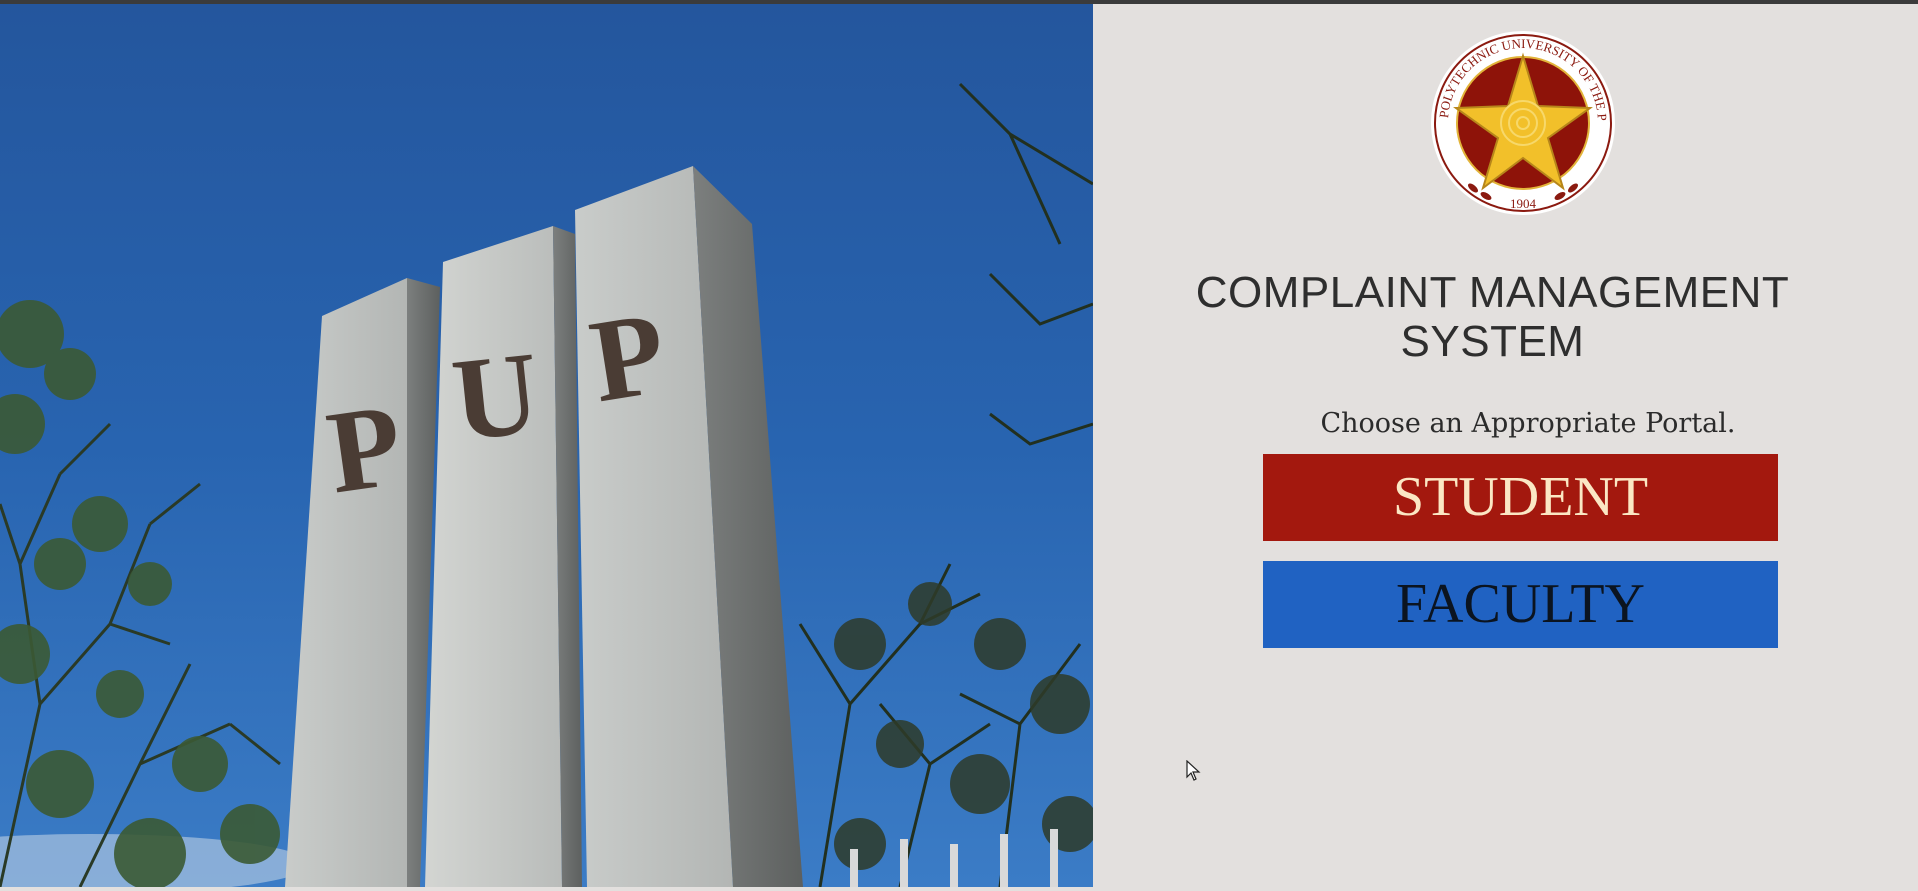 The height and width of the screenshot is (891, 1918). I want to click on page-title-line1: COMPLAINT MANAGEMENT, so click(1492, 292).